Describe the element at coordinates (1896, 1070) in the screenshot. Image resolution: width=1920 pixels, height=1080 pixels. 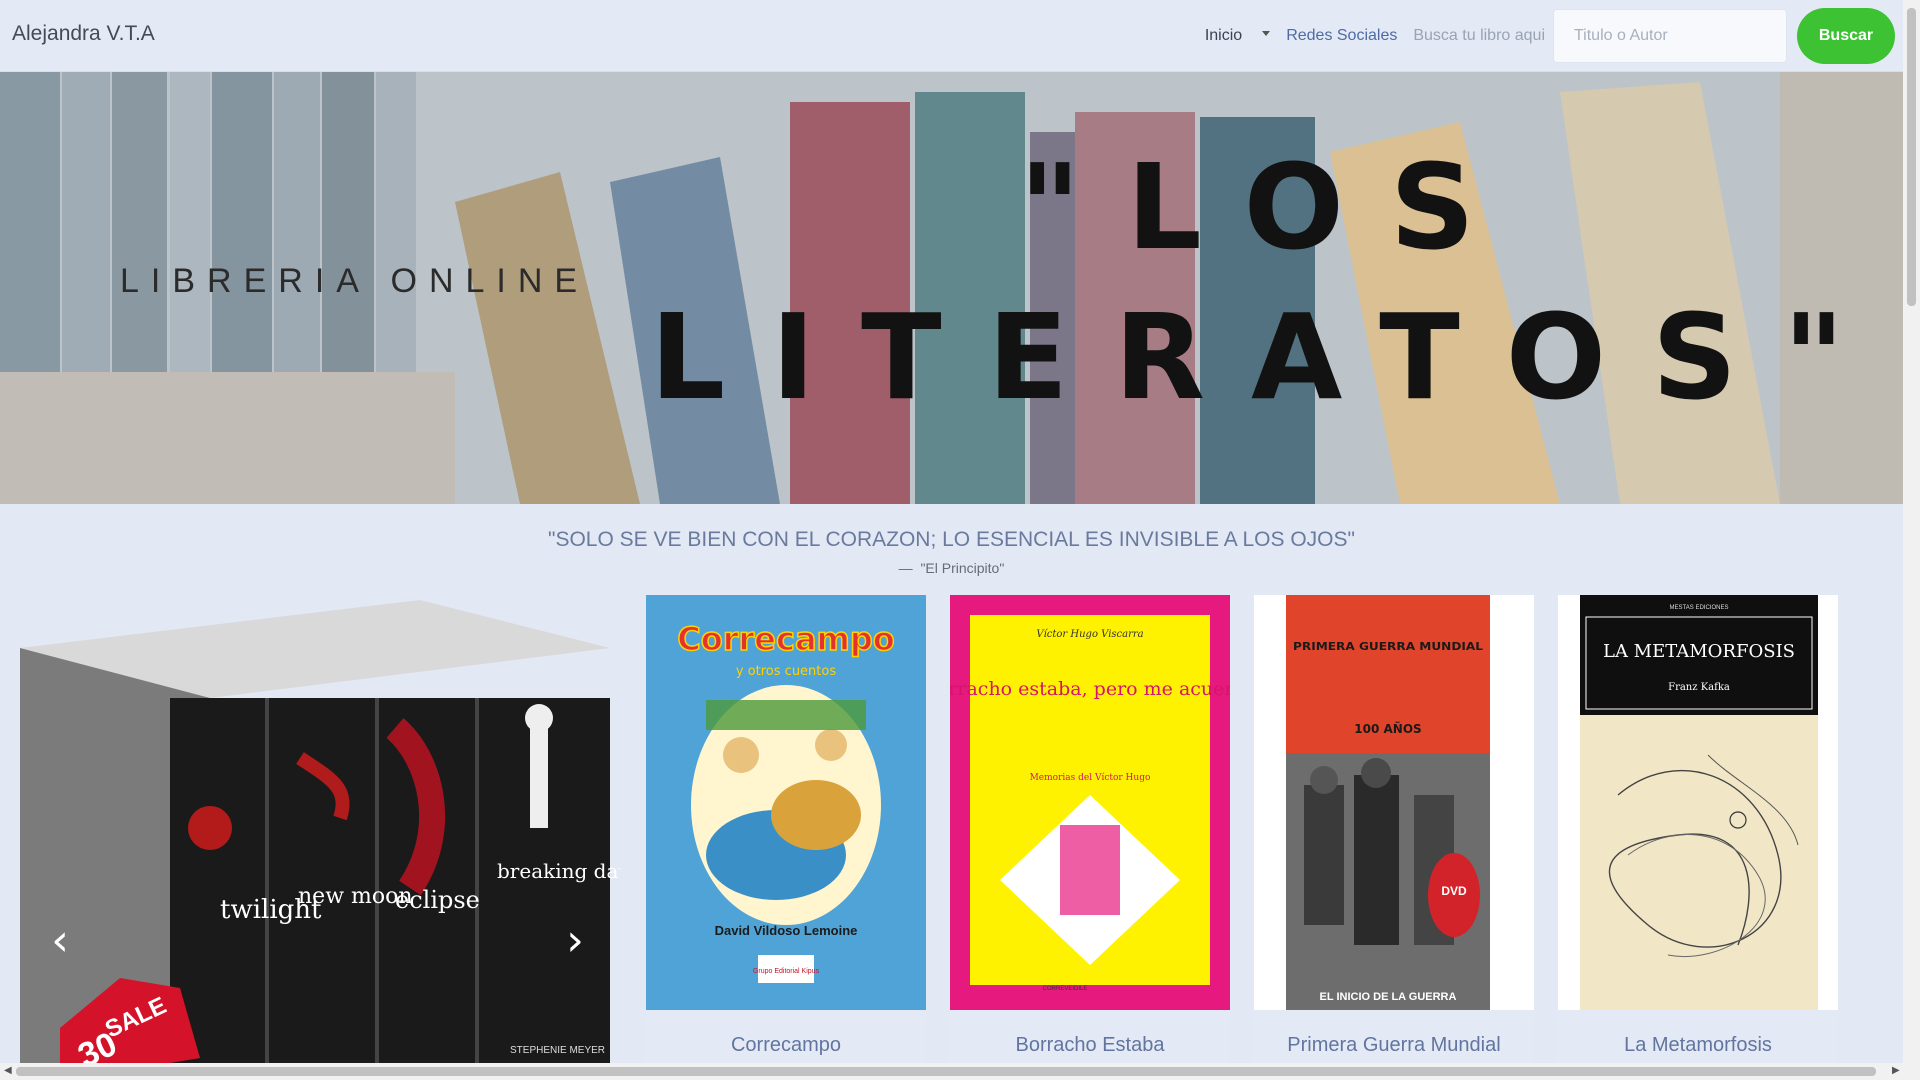
I see `scroll-right-arrow-icon: ▶` at that location.